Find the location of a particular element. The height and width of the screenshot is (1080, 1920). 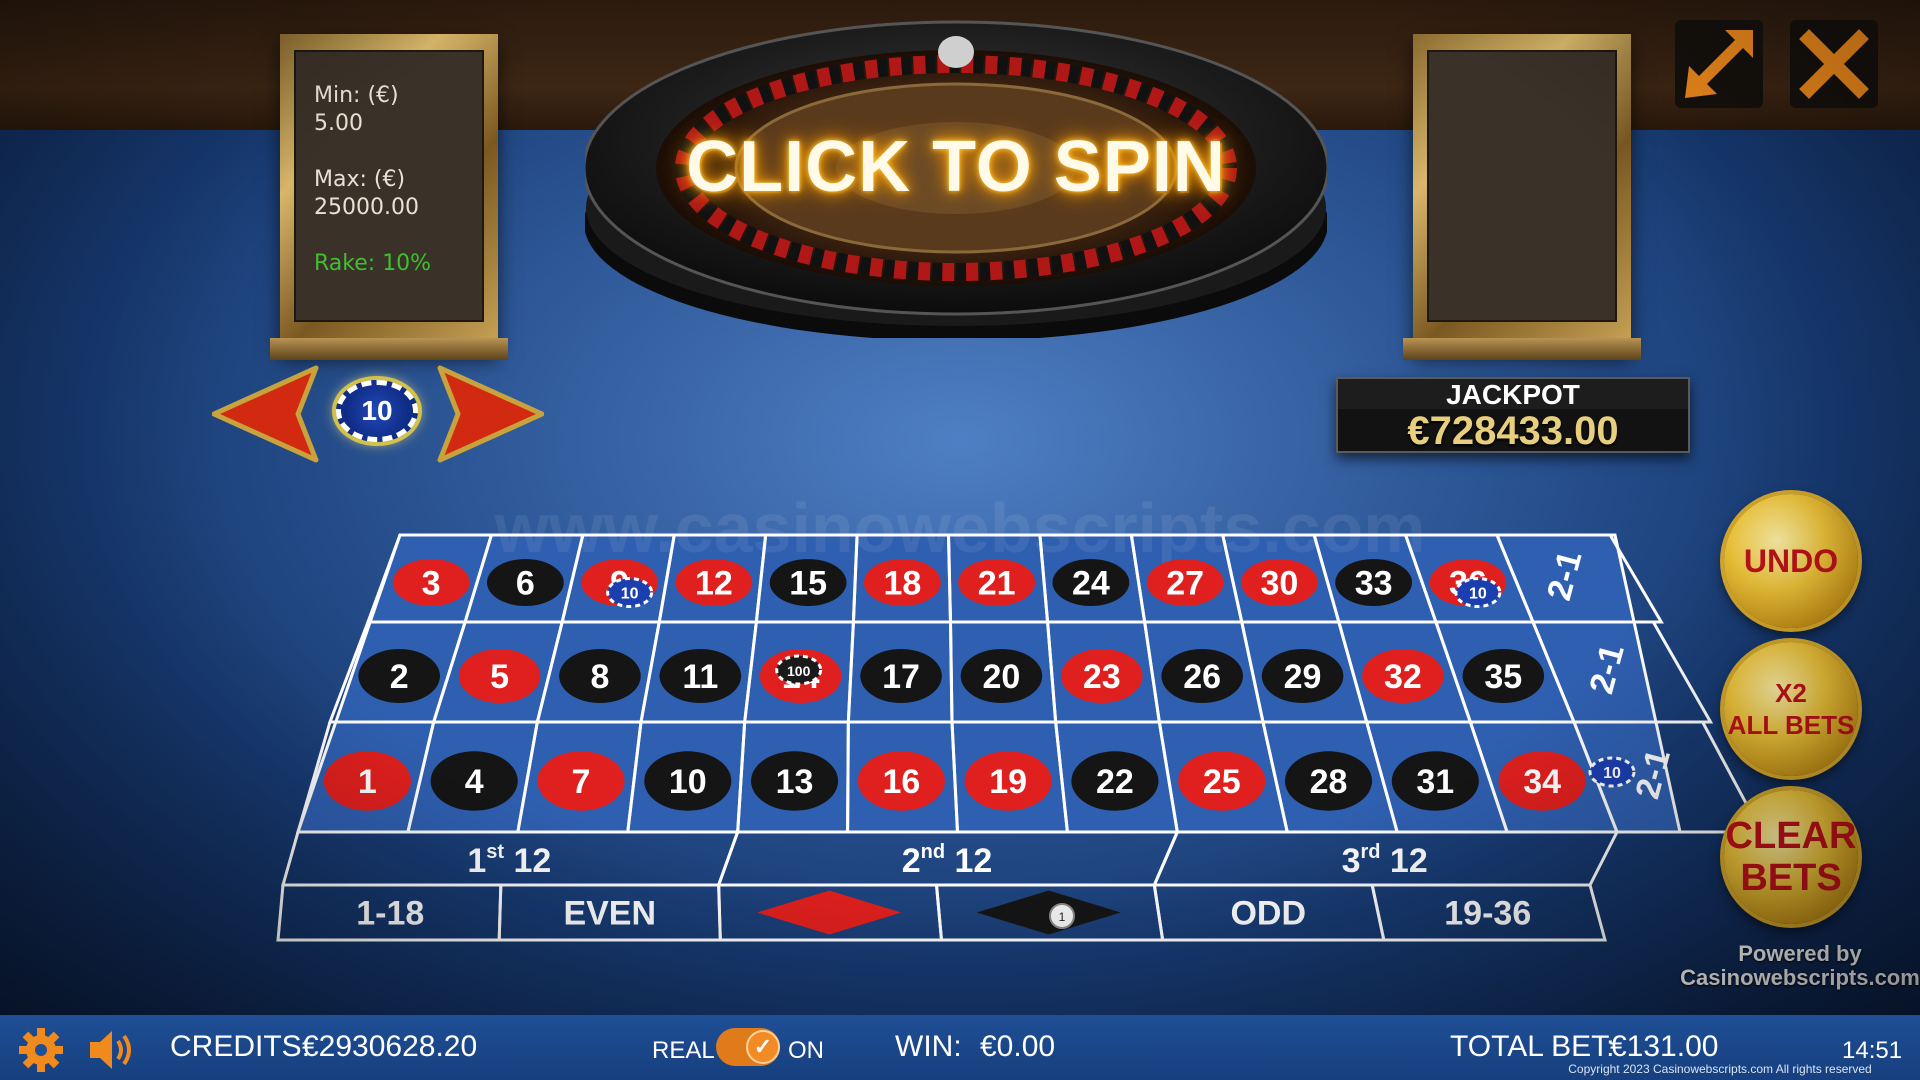

number-label: 5 is located at coordinates (499, 677).